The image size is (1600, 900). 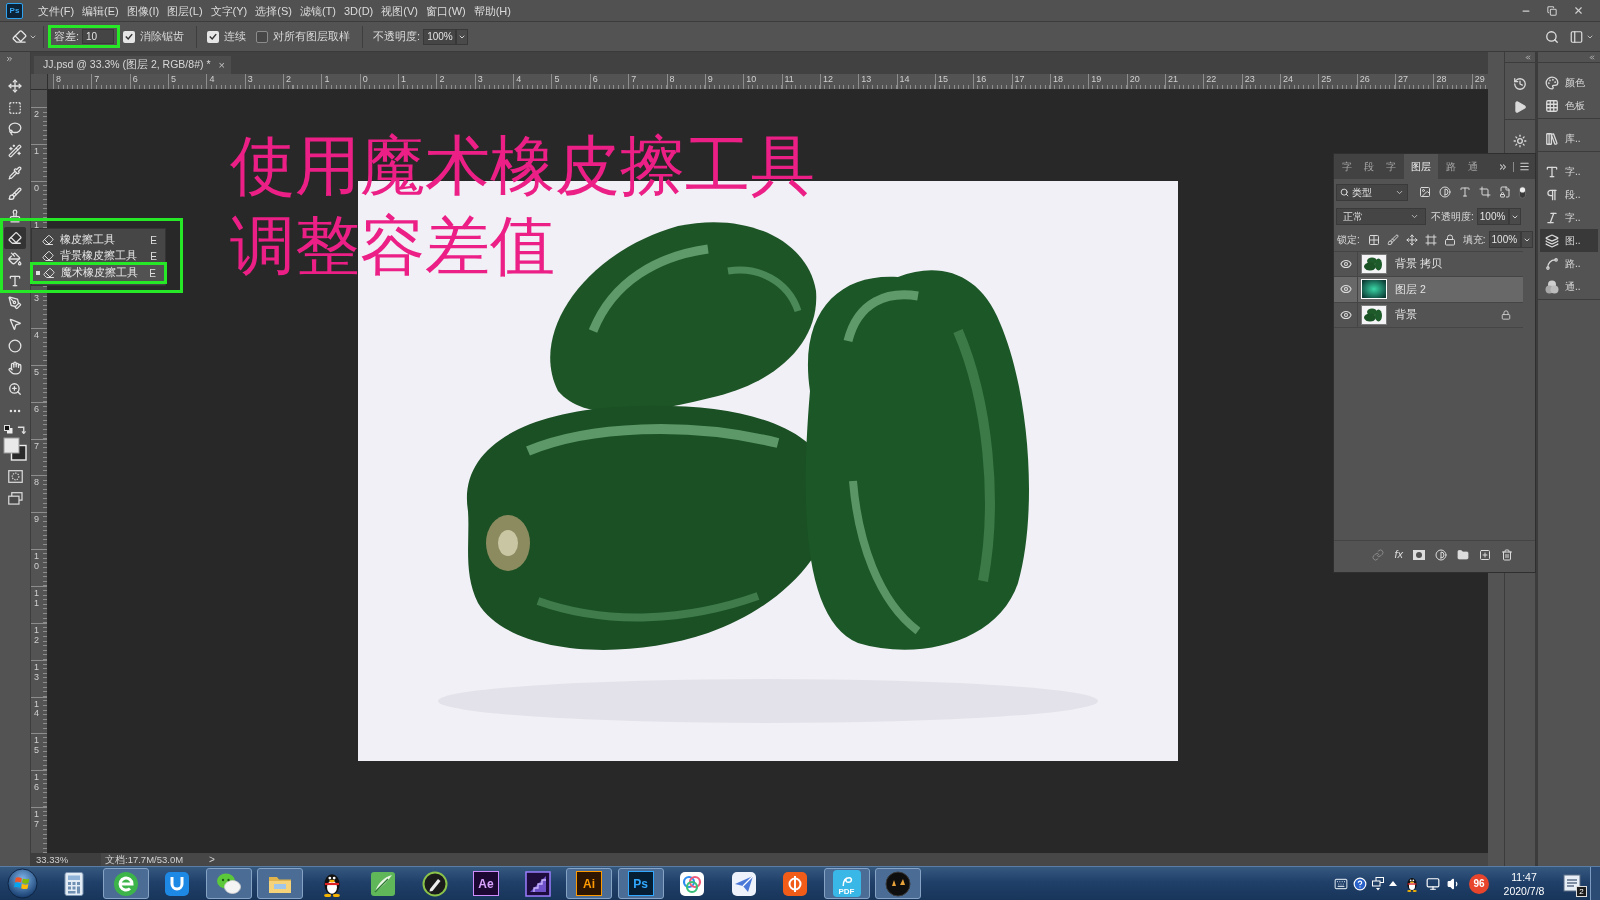 I want to click on frame-icon, so click(x=1430, y=239).